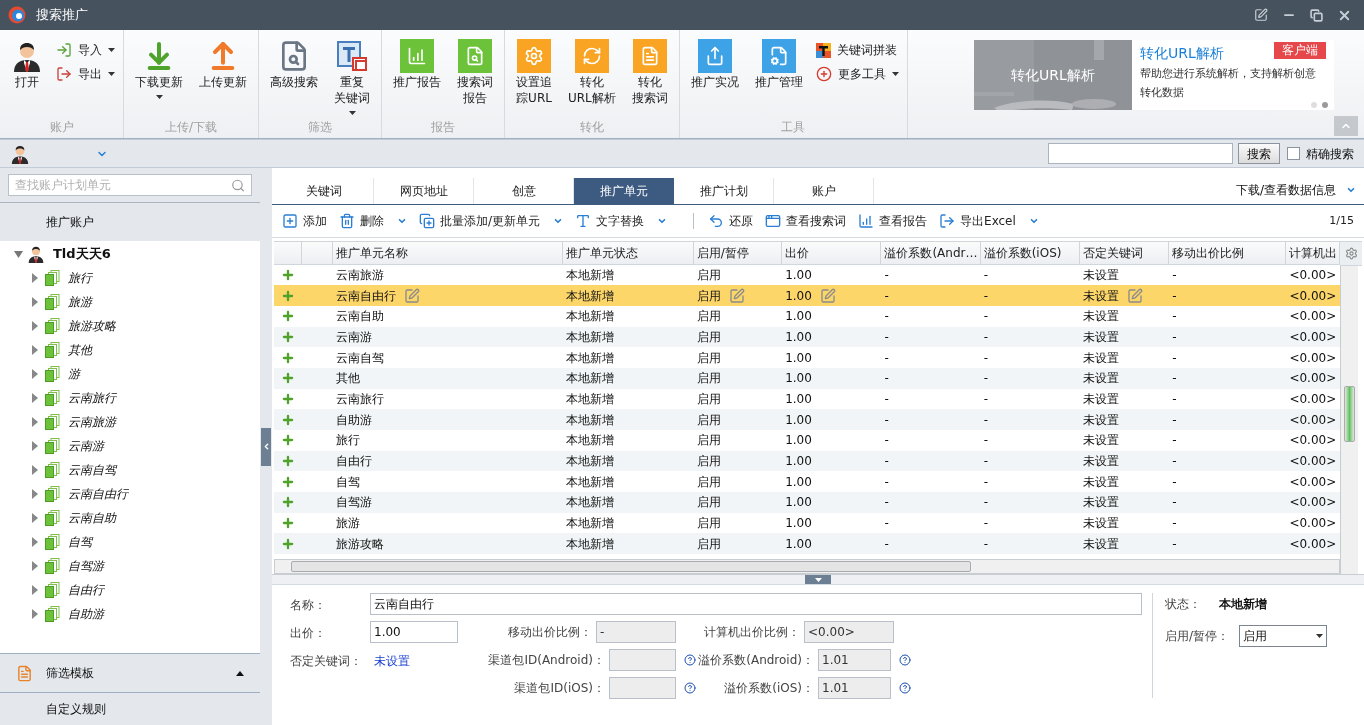 The width and height of the screenshot is (1364, 725). Describe the element at coordinates (130, 590) in the screenshot. I see `tree-item: 自由行` at that location.